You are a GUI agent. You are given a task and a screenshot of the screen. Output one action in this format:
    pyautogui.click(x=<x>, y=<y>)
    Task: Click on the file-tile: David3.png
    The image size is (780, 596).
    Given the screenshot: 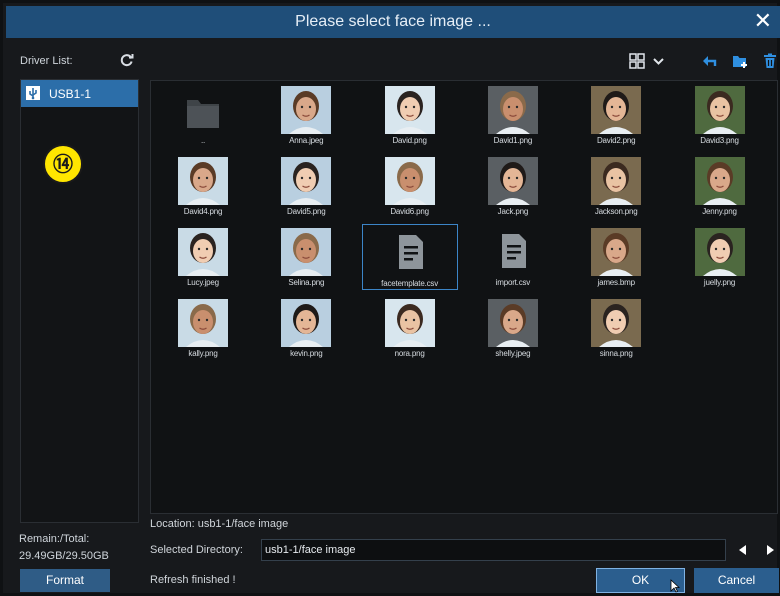 What is the action you would take?
    pyautogui.click(x=720, y=115)
    